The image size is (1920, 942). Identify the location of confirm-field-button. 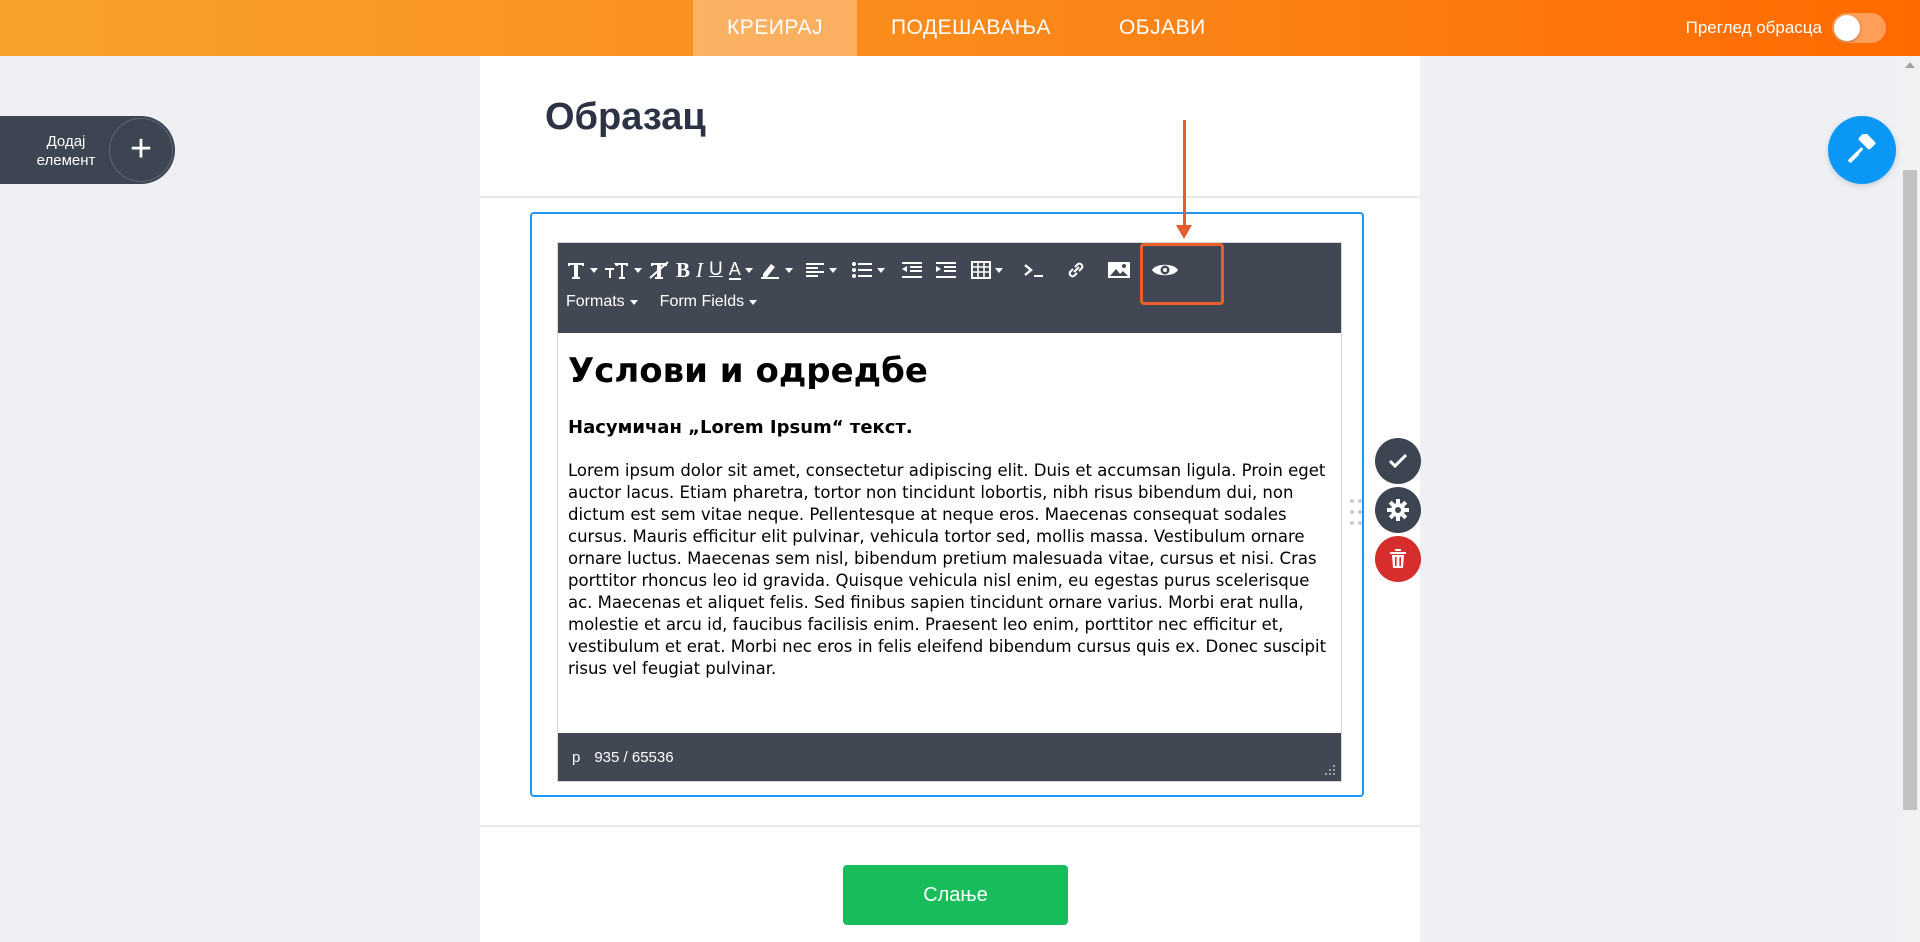
(1398, 461).